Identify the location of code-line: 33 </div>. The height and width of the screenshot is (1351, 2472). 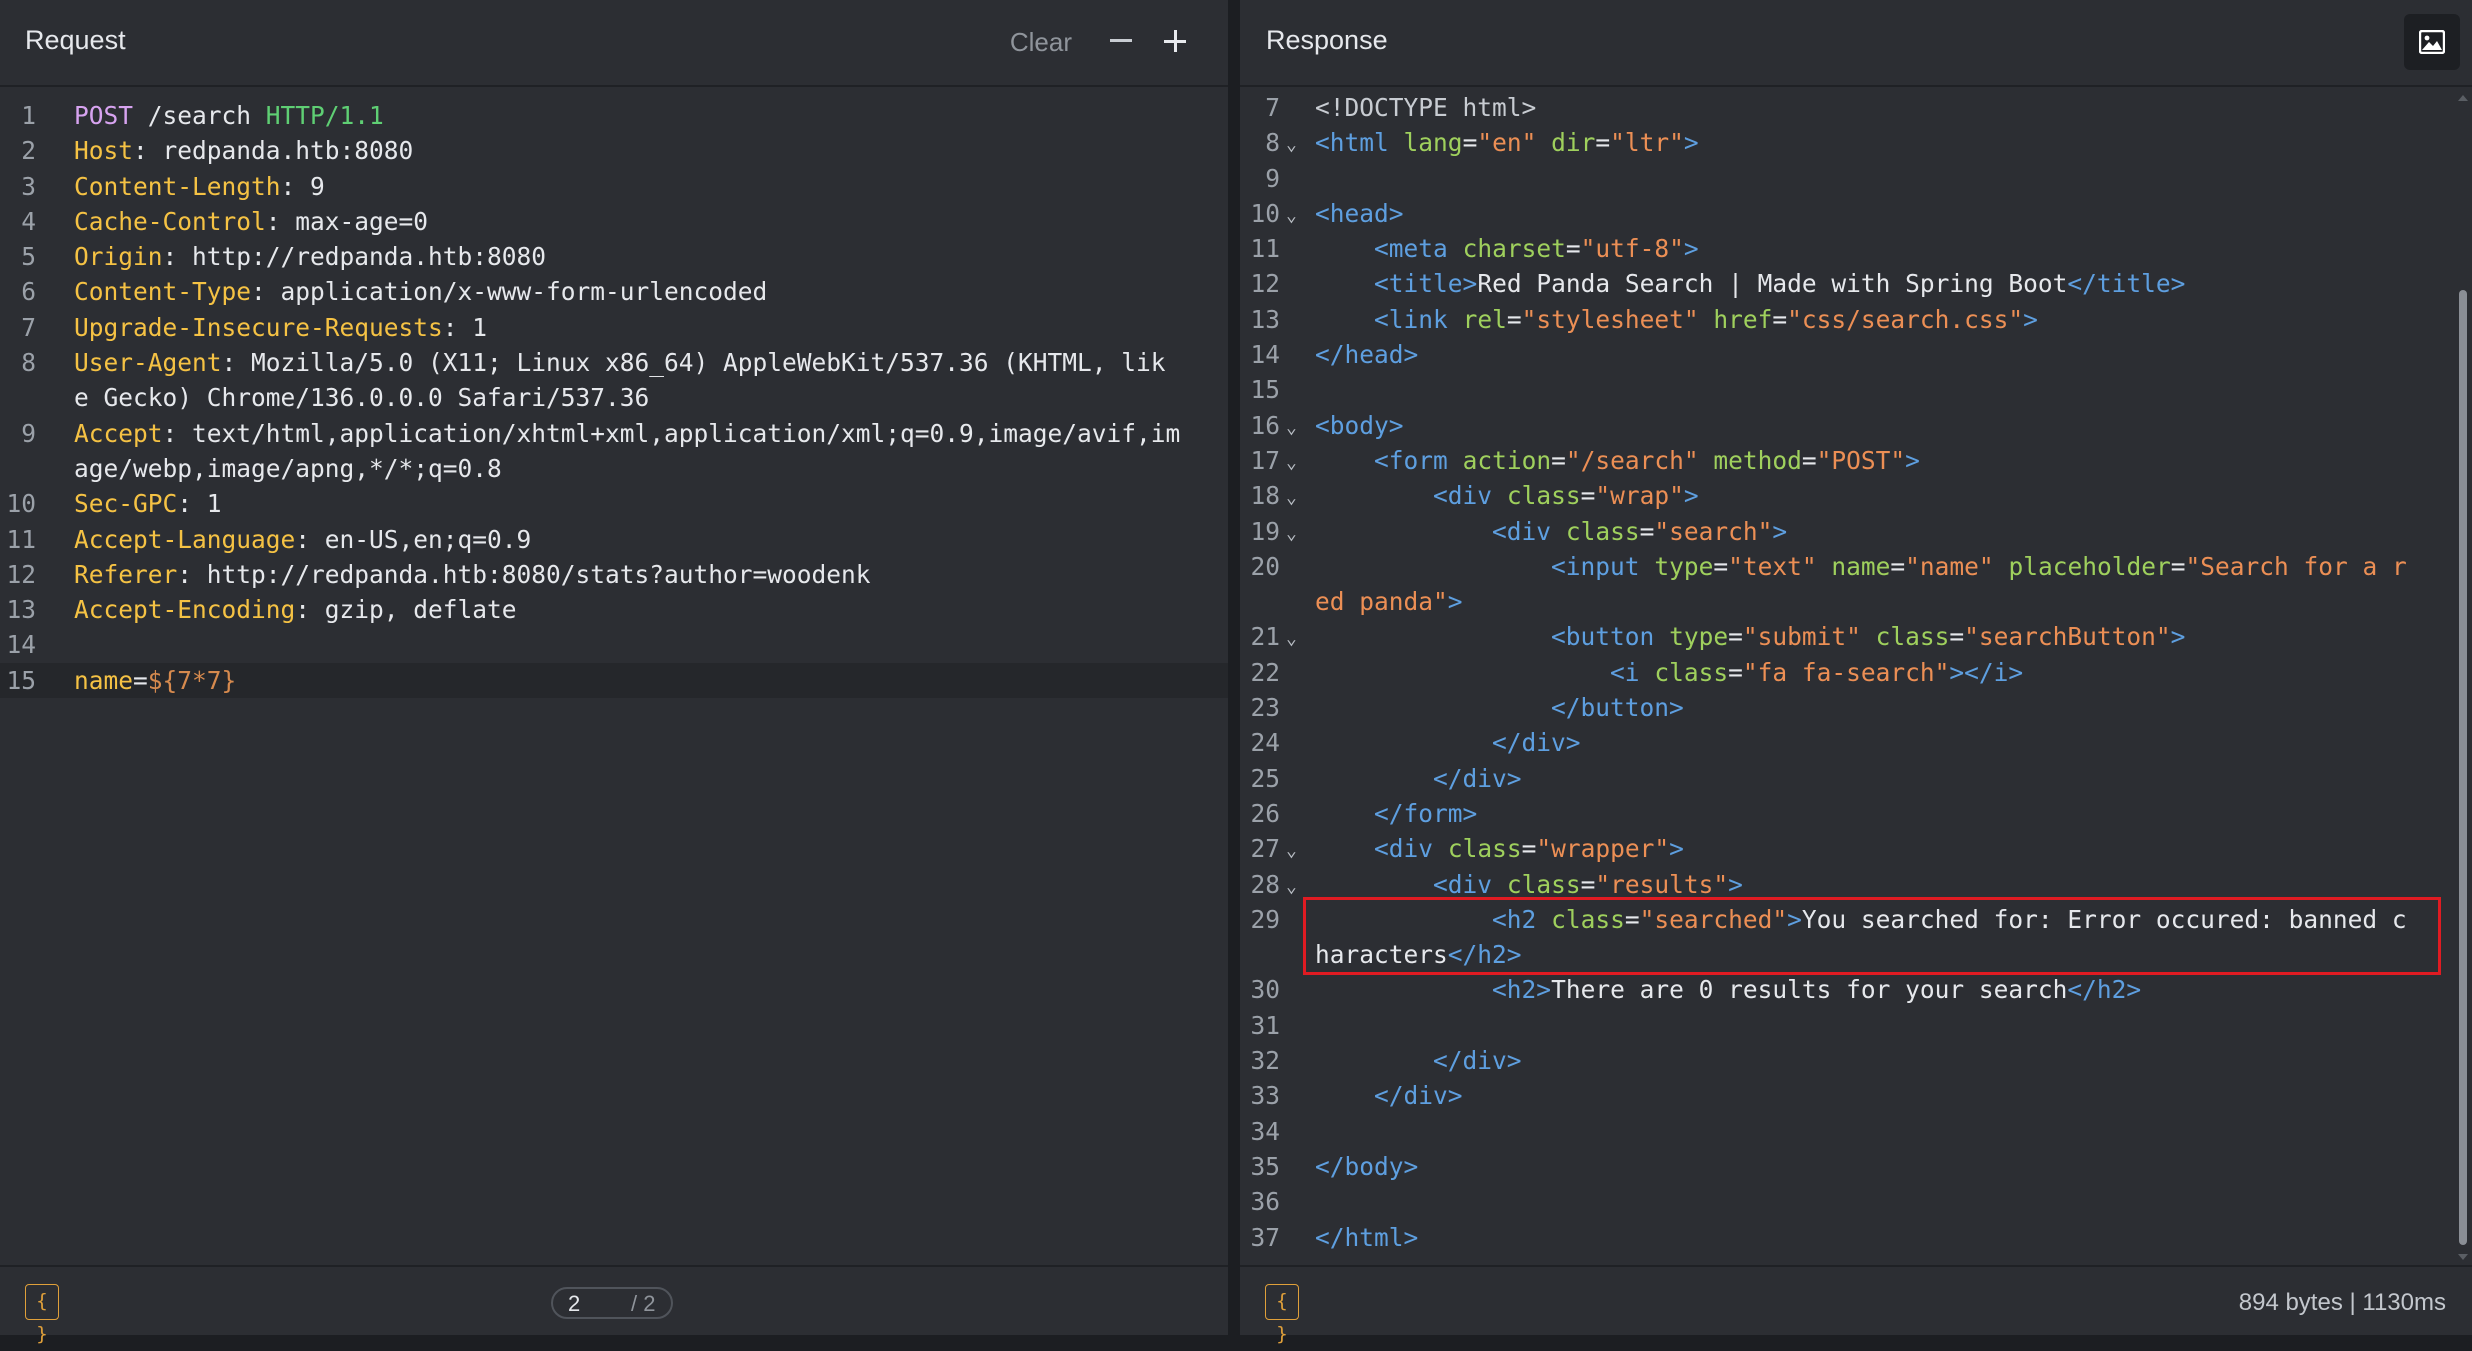
(1856, 1095).